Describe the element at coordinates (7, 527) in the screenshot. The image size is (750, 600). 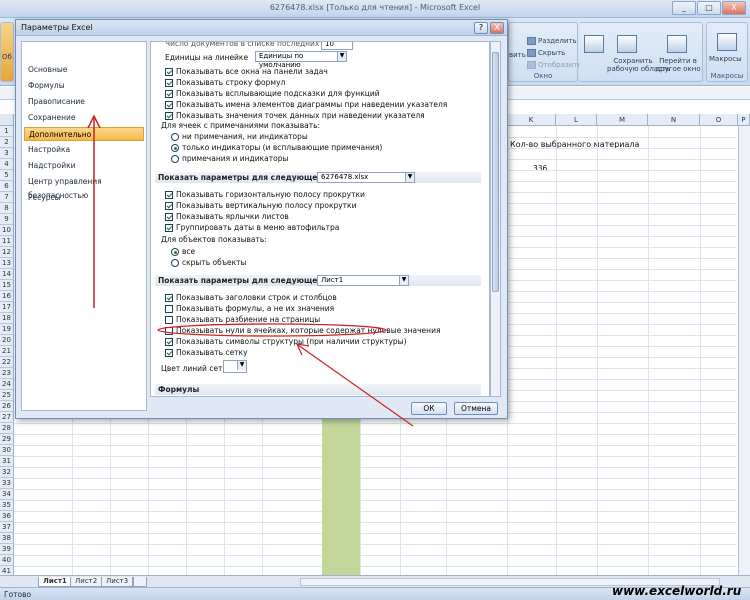
I see `row-header: 37` at that location.